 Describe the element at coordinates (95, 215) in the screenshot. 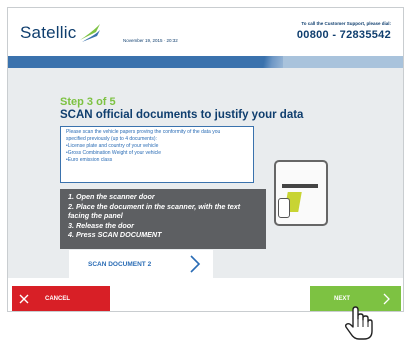

I see `instruction-step: facing the panel` at that location.